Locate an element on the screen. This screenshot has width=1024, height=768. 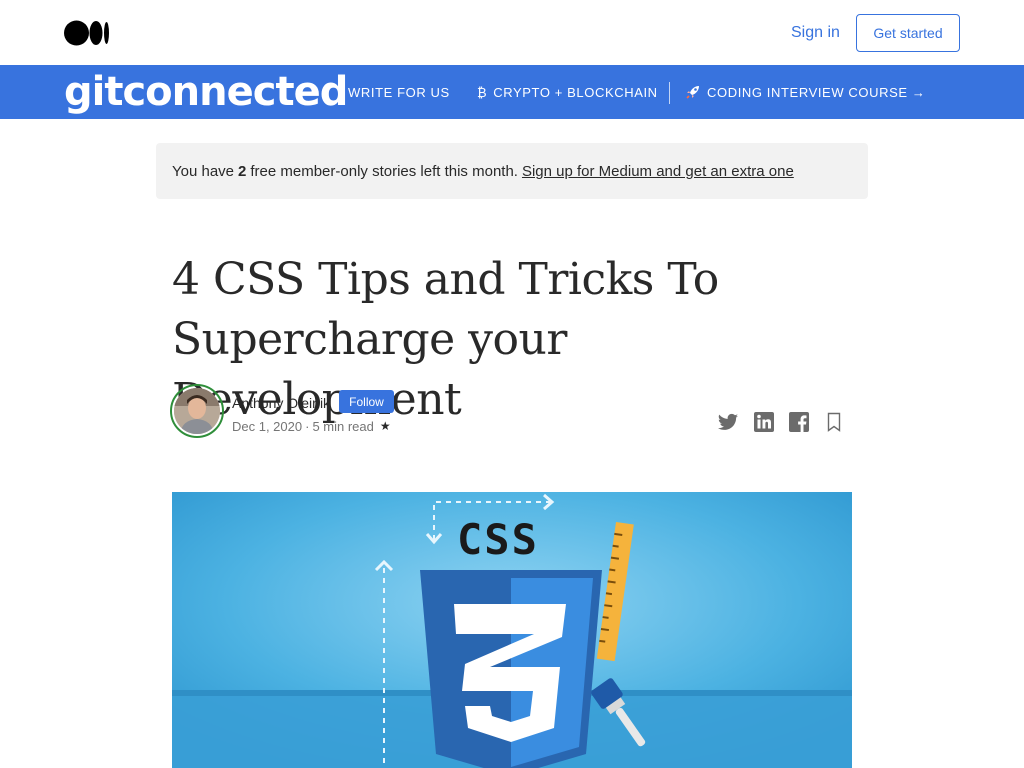
sign-in-link: Sign in is located at coordinates (815, 33).